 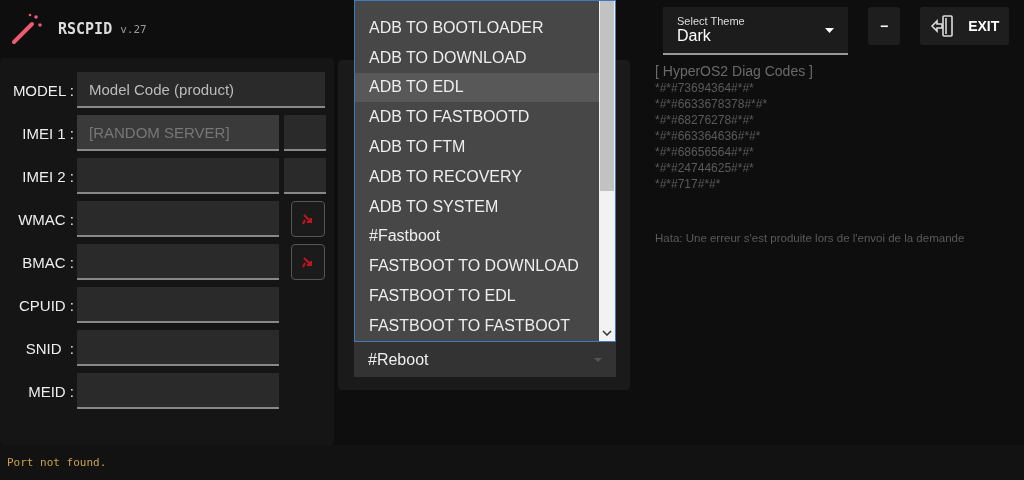 What do you see at coordinates (705, 120) in the screenshot?
I see `diag-code: *#*#68276278#*#*` at bounding box center [705, 120].